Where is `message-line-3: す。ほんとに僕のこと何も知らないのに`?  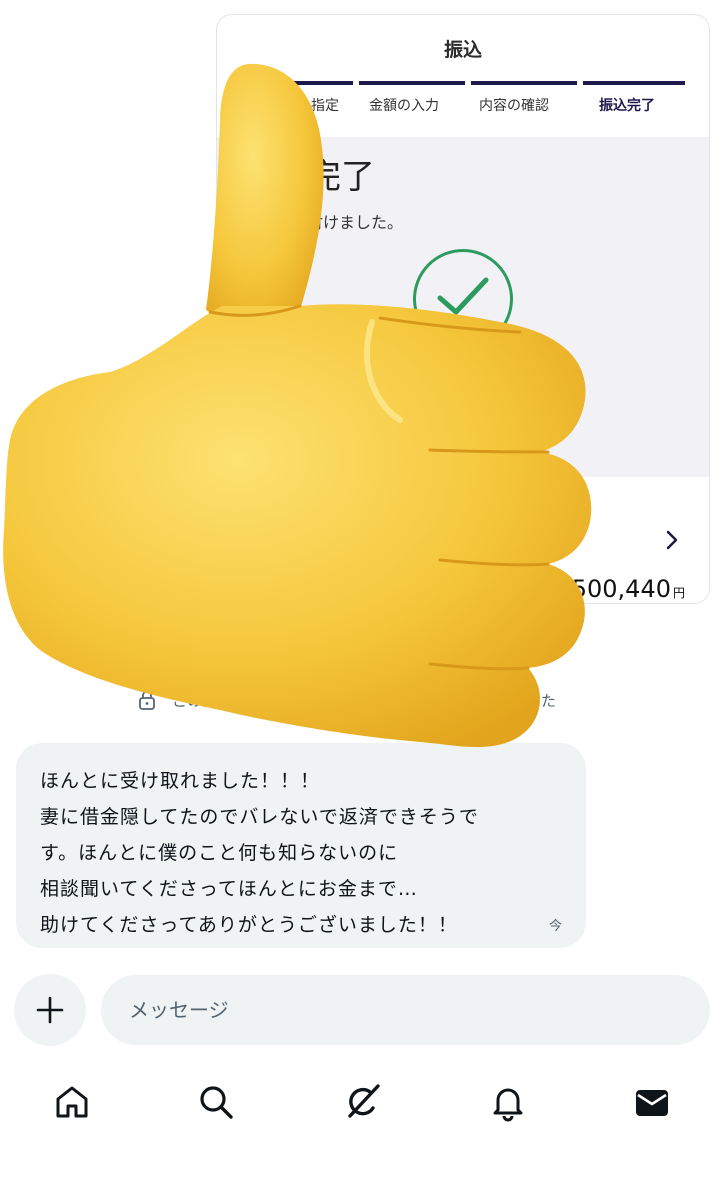
message-line-3: す。ほんとに僕のこと何も知らないのに is located at coordinates (219, 853).